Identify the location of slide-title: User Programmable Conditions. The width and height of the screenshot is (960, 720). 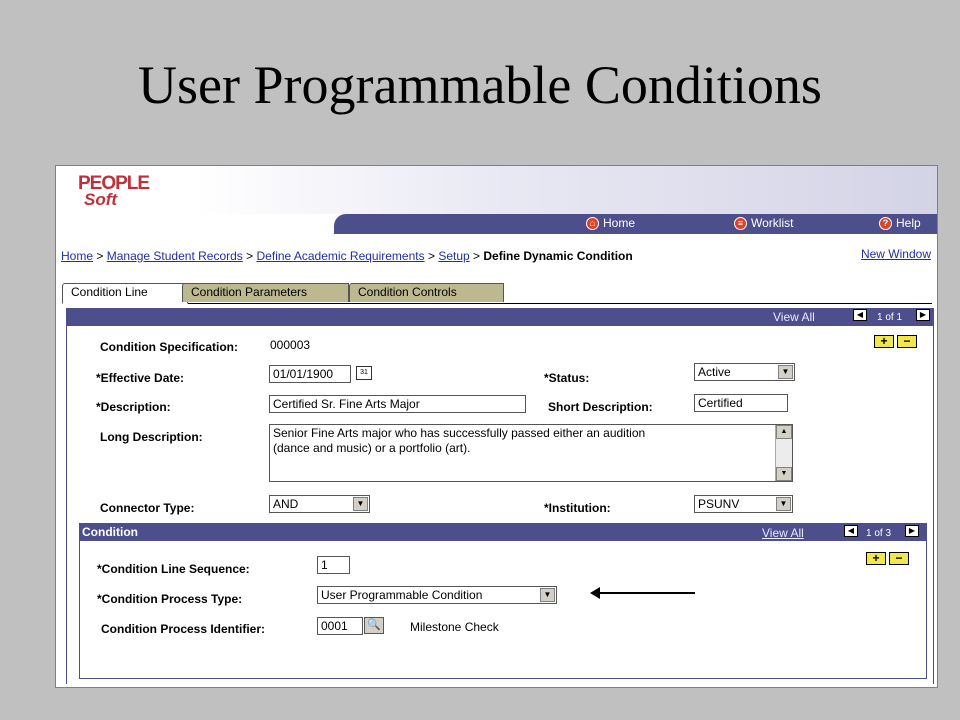
(480, 85).